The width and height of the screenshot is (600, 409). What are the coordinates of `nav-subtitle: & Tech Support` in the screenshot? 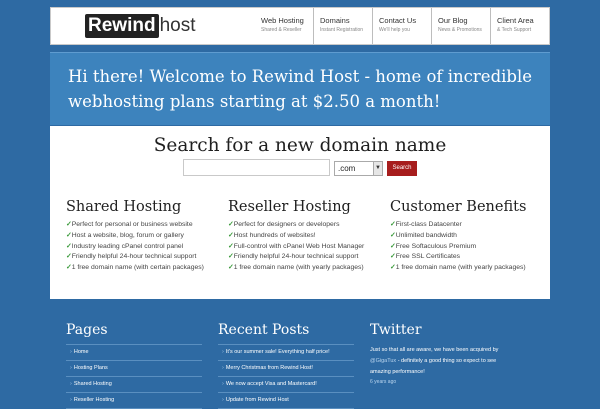 It's located at (514, 30).